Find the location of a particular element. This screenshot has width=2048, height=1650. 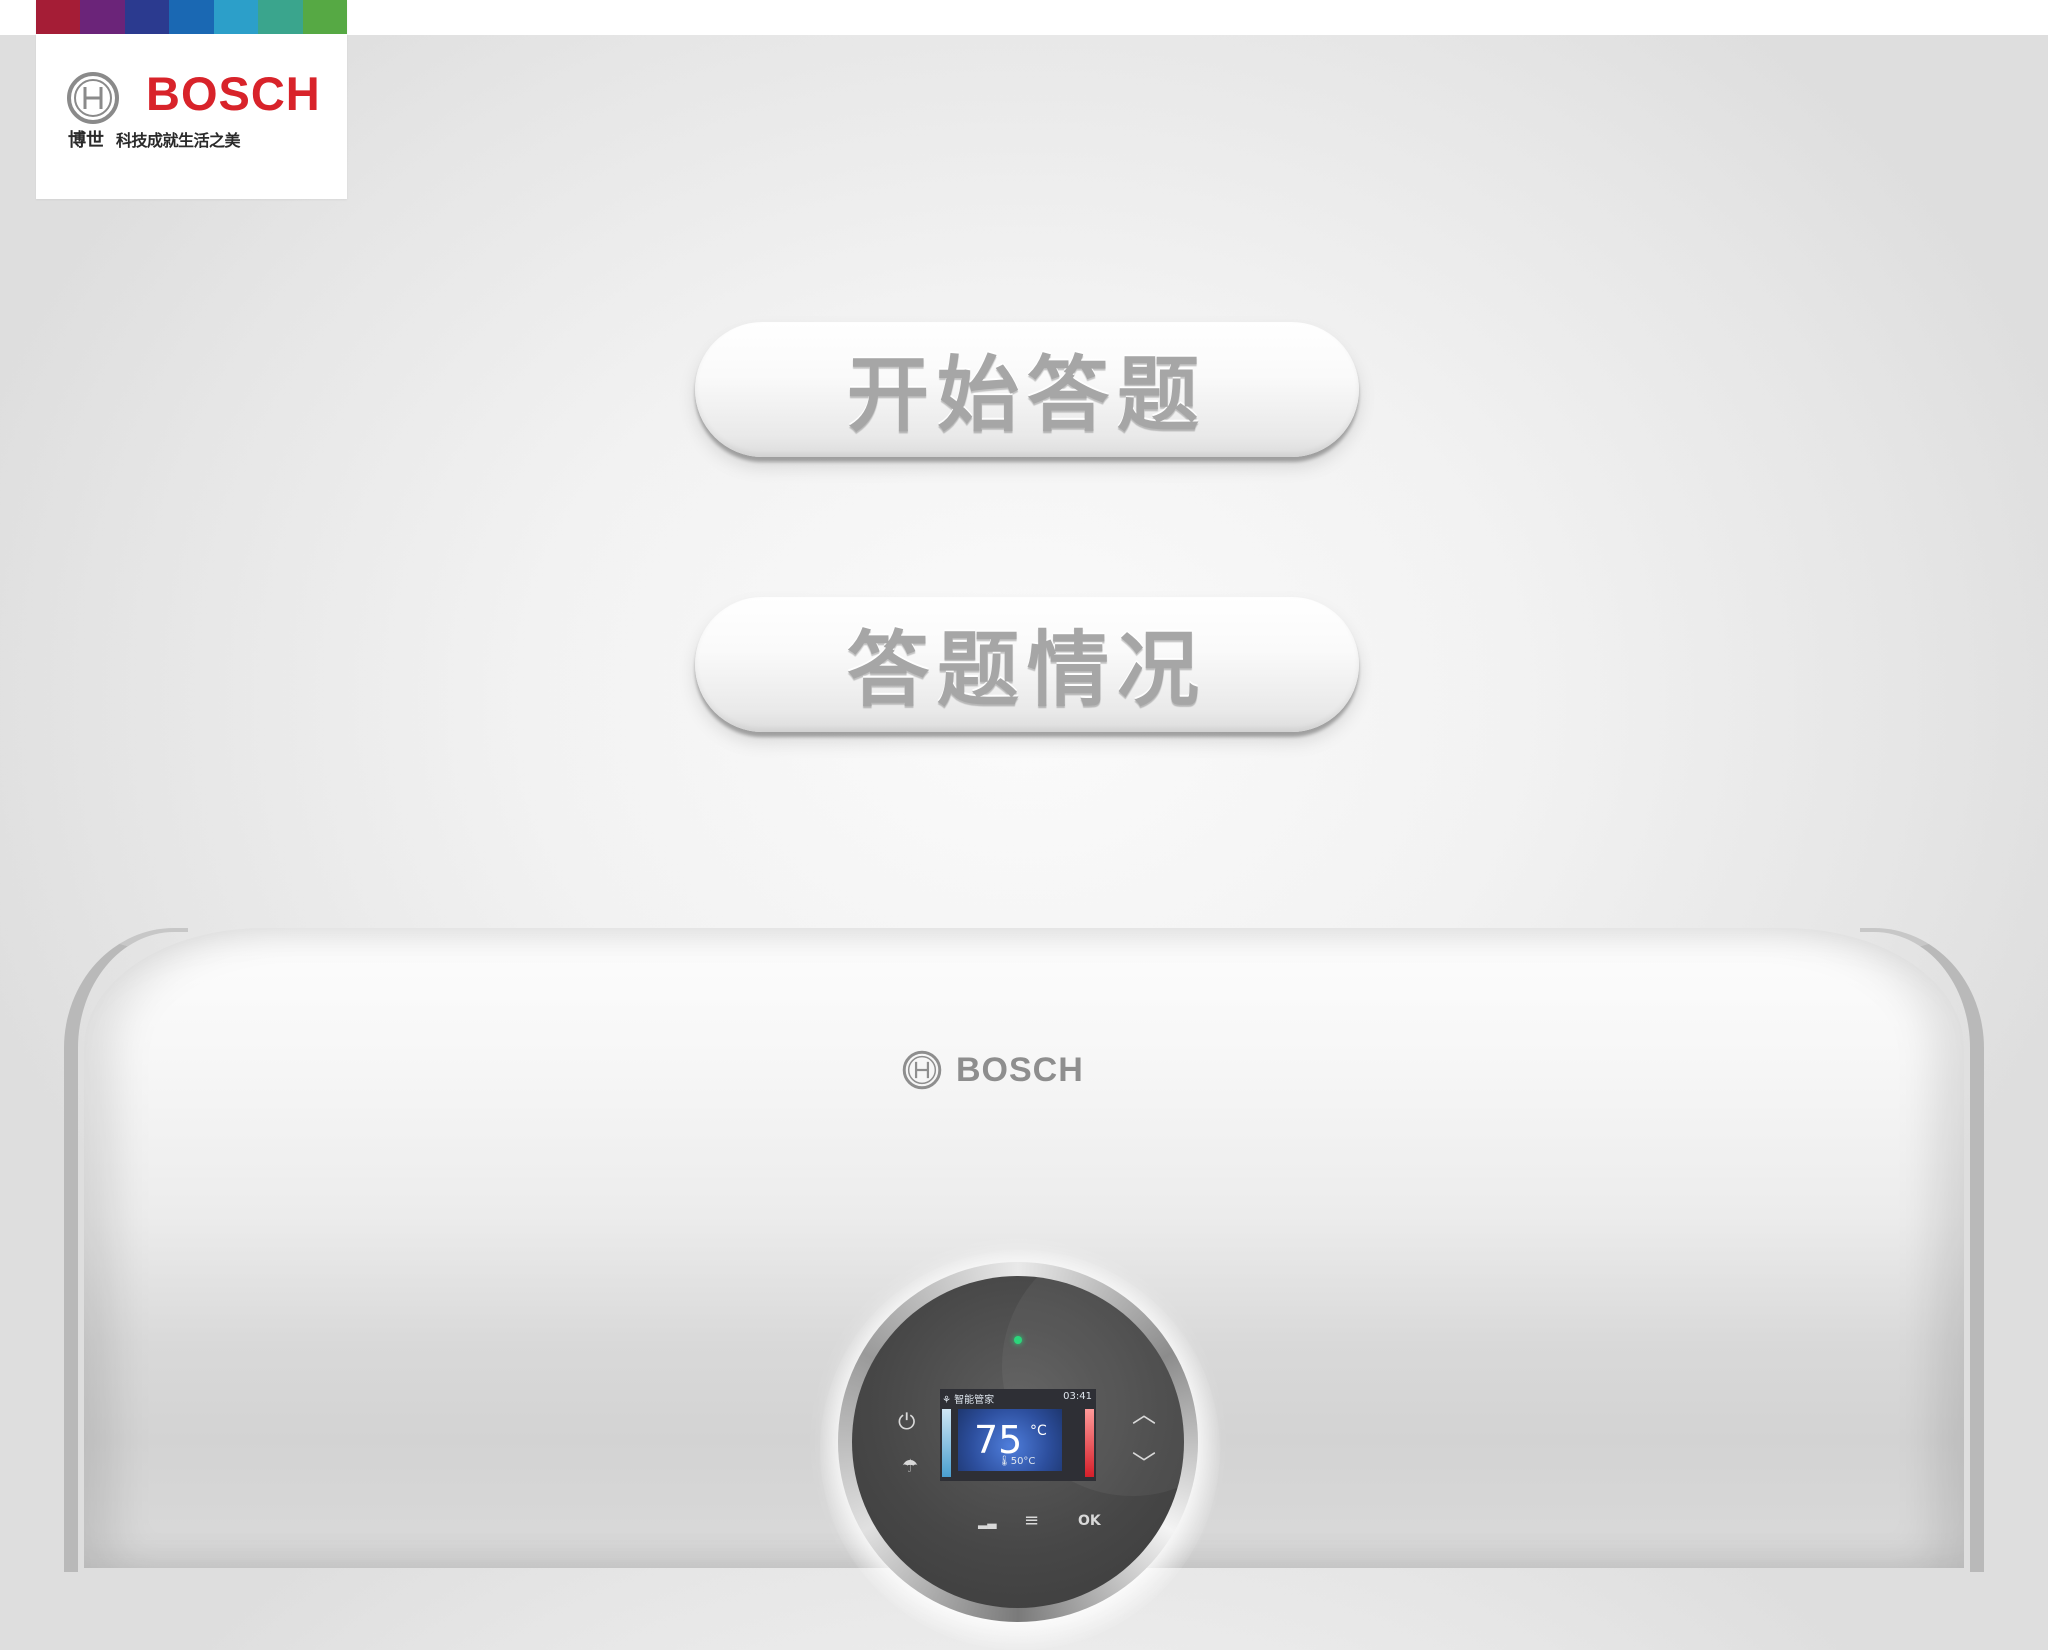

chevron-up-icon: ︿ is located at coordinates (1144, 1414).